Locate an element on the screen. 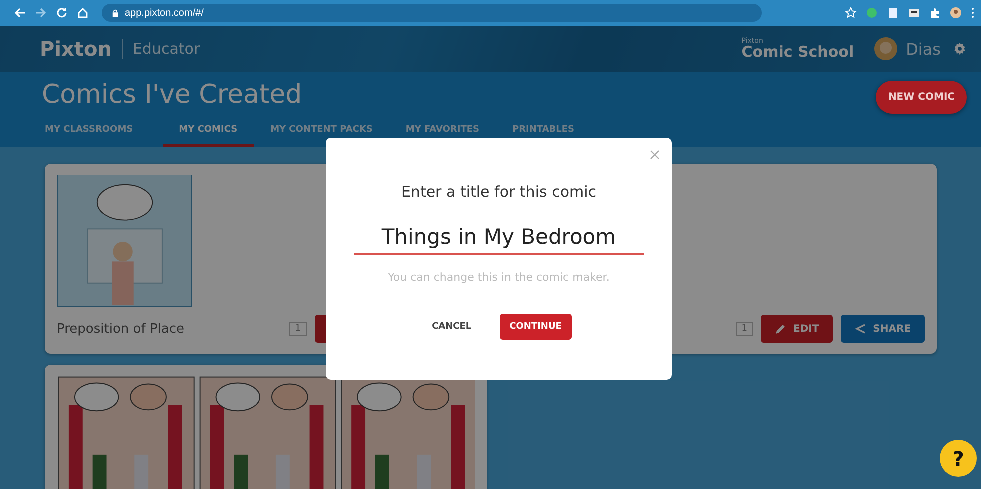  url-text: app.pixton.com/#/ is located at coordinates (164, 13).